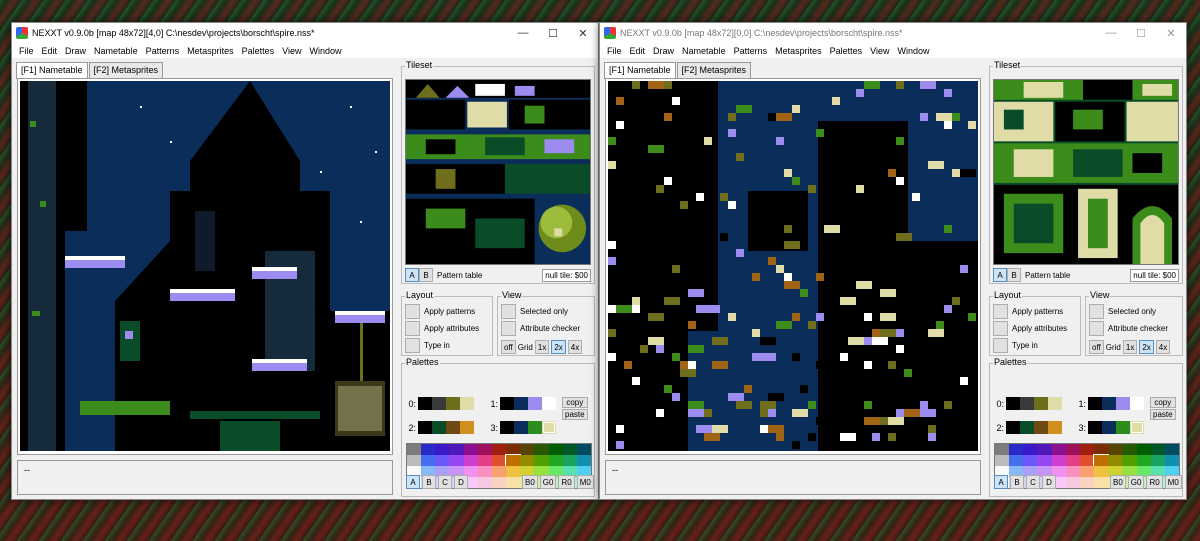 Image resolution: width=1200 pixels, height=541 pixels. Describe the element at coordinates (442, 328) in the screenshot. I see `apply-attributes-row: Apply attributes` at that location.